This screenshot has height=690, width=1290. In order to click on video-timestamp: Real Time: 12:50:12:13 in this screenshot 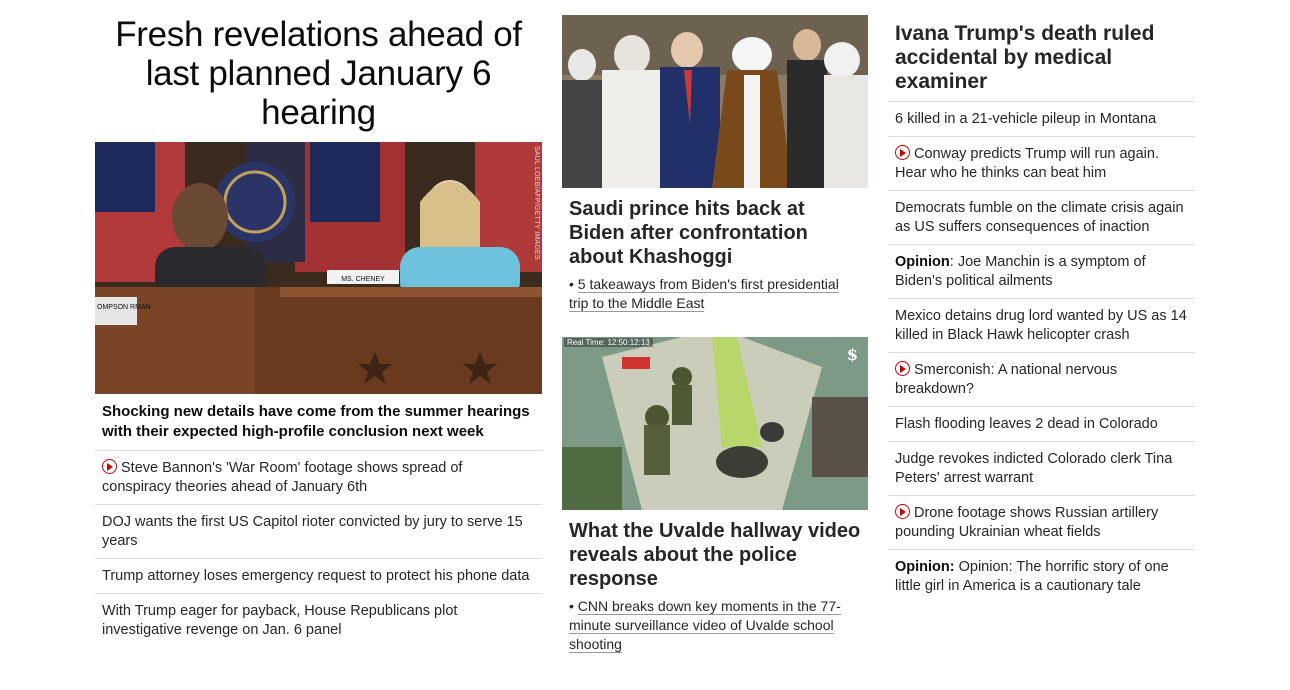, I will do `click(608, 342)`.